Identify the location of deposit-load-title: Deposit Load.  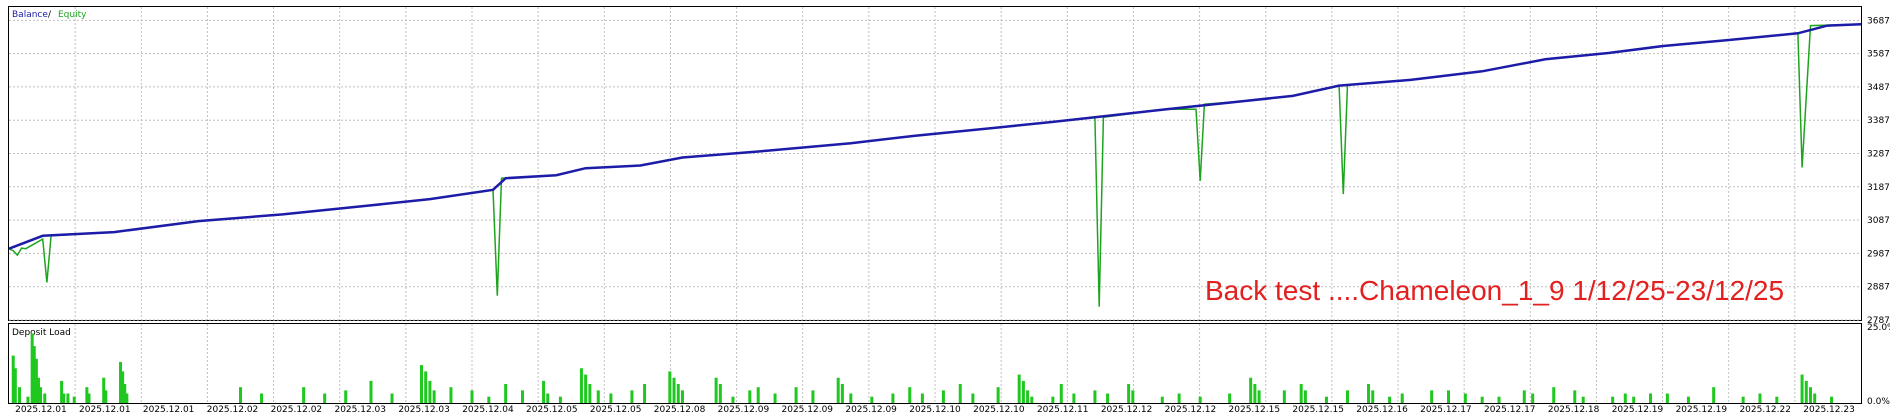
(41, 333).